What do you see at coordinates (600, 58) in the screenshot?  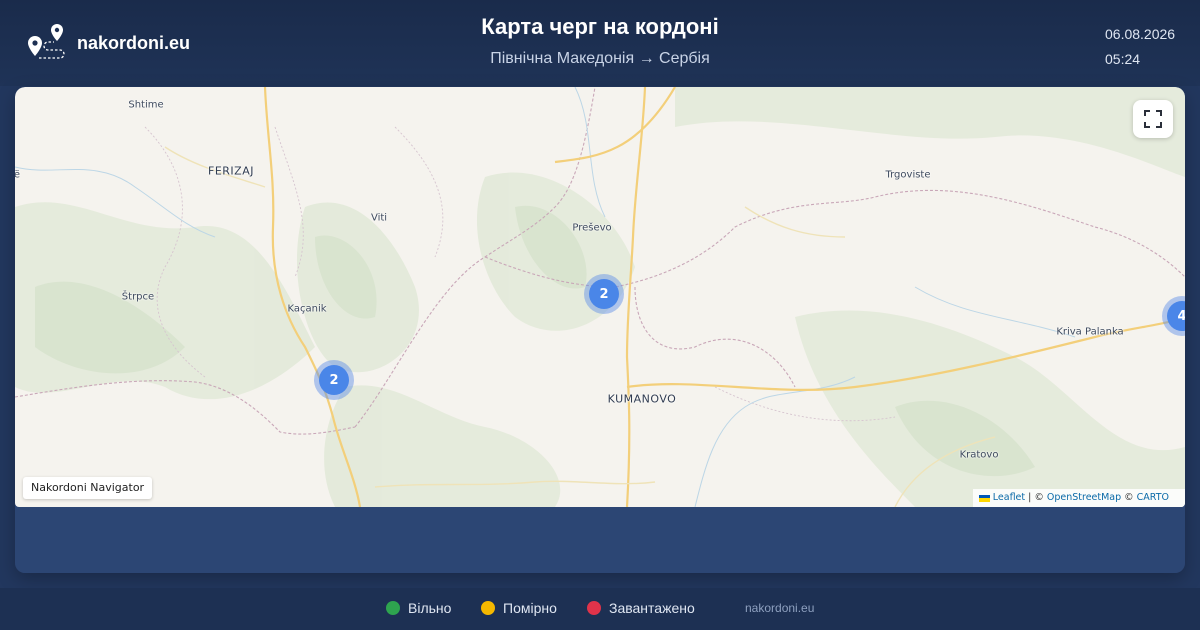 I see `route-subtitle: Північна Македонія → Сербія` at bounding box center [600, 58].